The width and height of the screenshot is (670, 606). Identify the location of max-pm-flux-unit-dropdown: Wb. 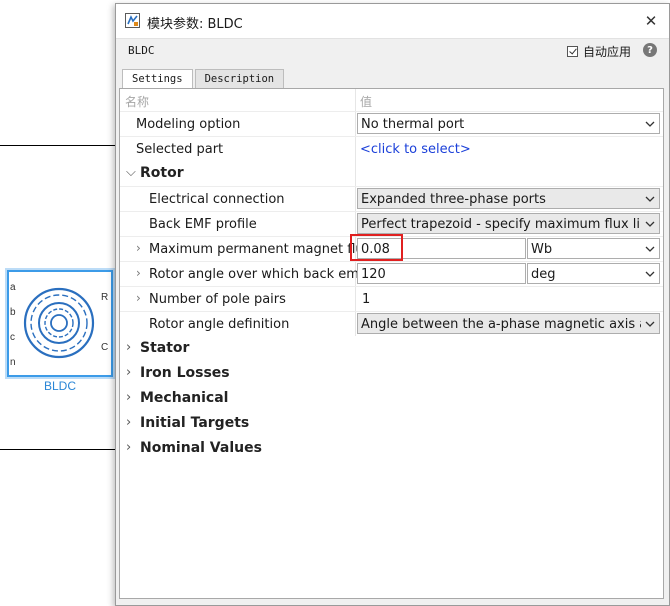
(593, 248).